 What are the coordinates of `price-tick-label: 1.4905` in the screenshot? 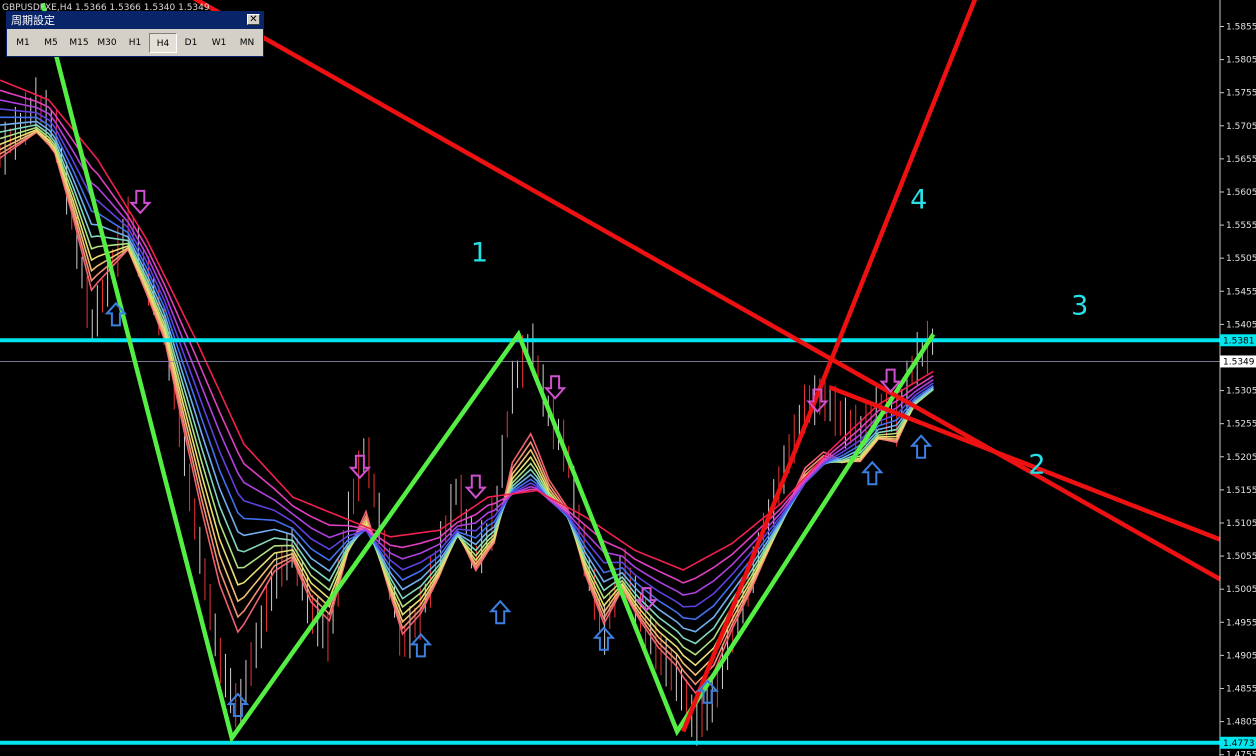 It's located at (1241, 656).